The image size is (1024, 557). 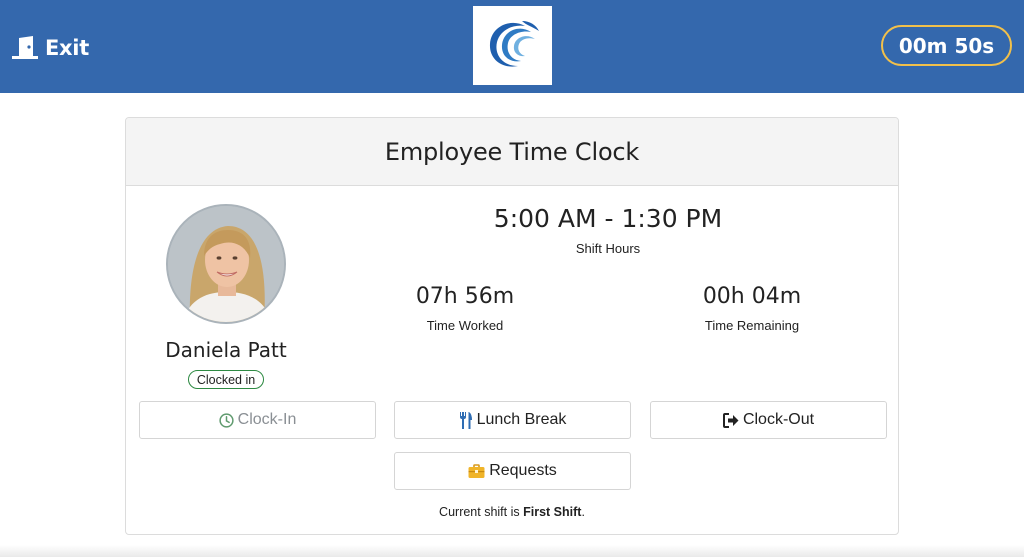 I want to click on exit-button: Exit, so click(x=50, y=48).